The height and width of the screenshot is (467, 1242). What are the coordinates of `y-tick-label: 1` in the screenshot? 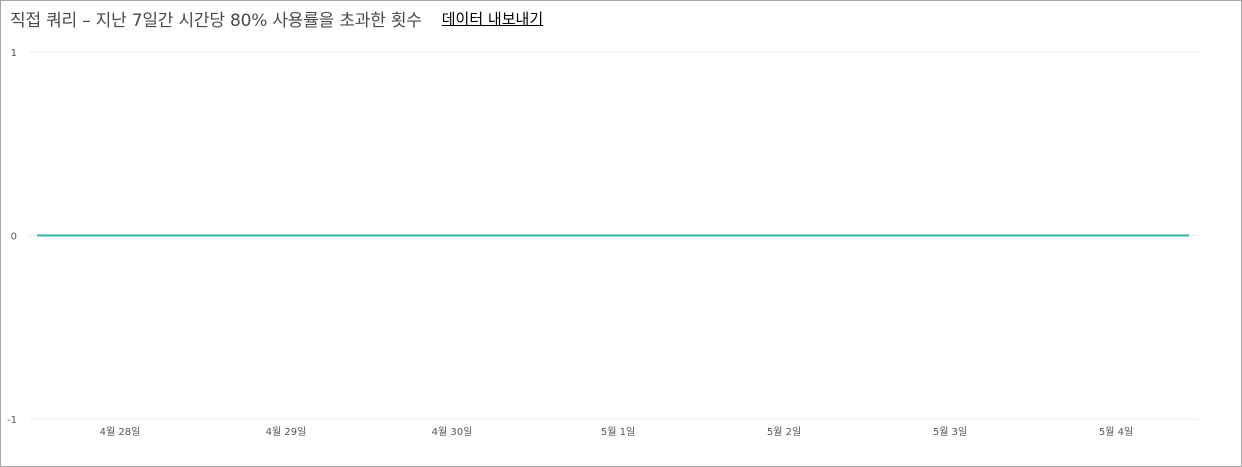 It's located at (14, 53).